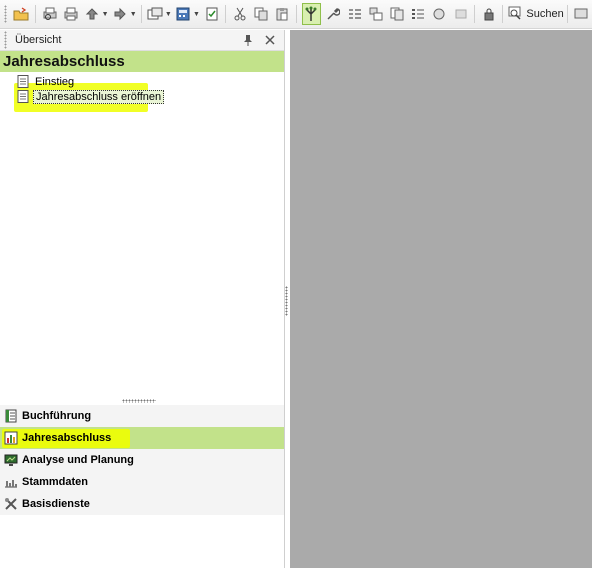  Describe the element at coordinates (11, 504) in the screenshot. I see `tools-icon` at that location.